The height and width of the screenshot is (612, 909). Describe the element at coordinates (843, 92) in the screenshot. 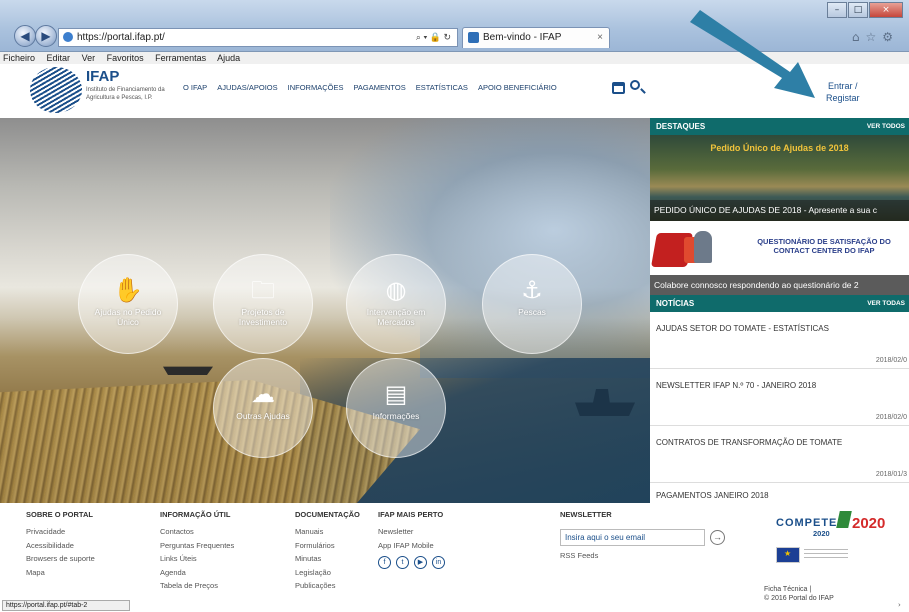

I see `login-link: Entrar / Registar` at that location.